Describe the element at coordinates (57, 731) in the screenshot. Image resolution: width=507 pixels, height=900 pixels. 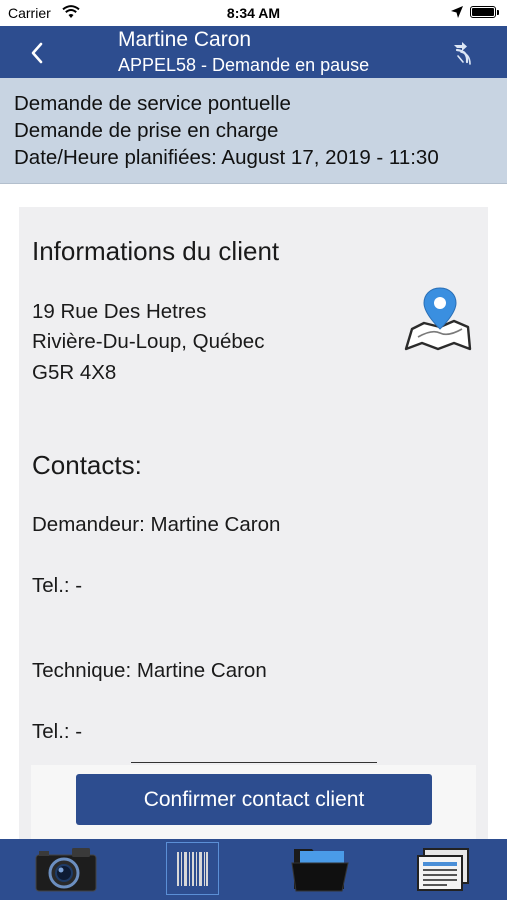
I see `technical-phone: Tel.: -` at that location.